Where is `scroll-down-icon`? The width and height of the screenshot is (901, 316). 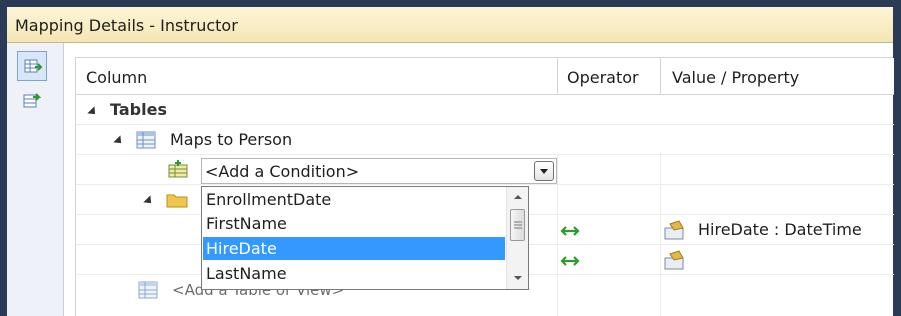 scroll-down-icon is located at coordinates (518, 278).